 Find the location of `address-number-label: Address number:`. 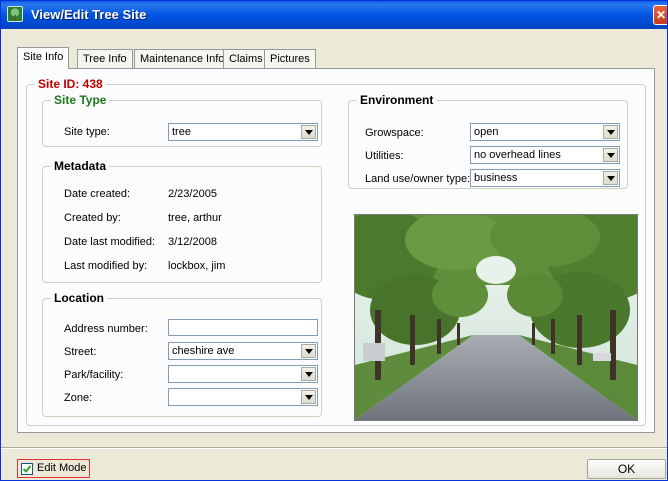

address-number-label: Address number: is located at coordinates (106, 329).